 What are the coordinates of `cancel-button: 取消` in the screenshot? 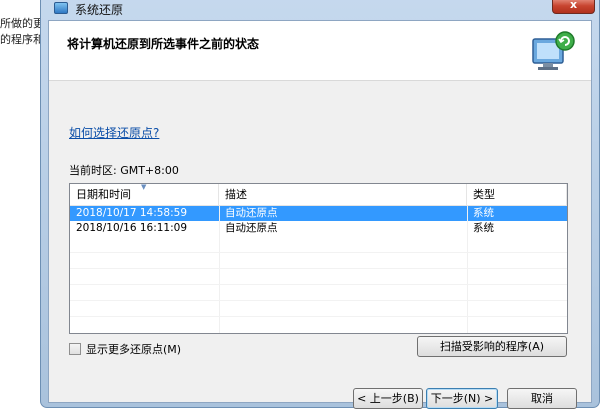 It's located at (542, 398).